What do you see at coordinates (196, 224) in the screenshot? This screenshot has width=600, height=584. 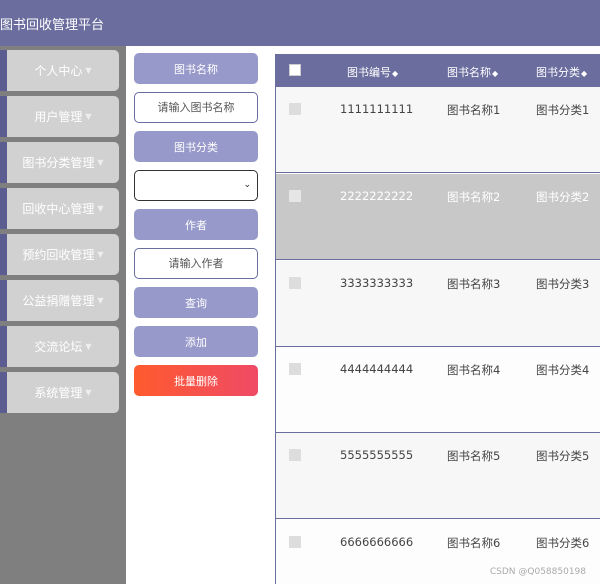 I see `author-label: 作者` at bounding box center [196, 224].